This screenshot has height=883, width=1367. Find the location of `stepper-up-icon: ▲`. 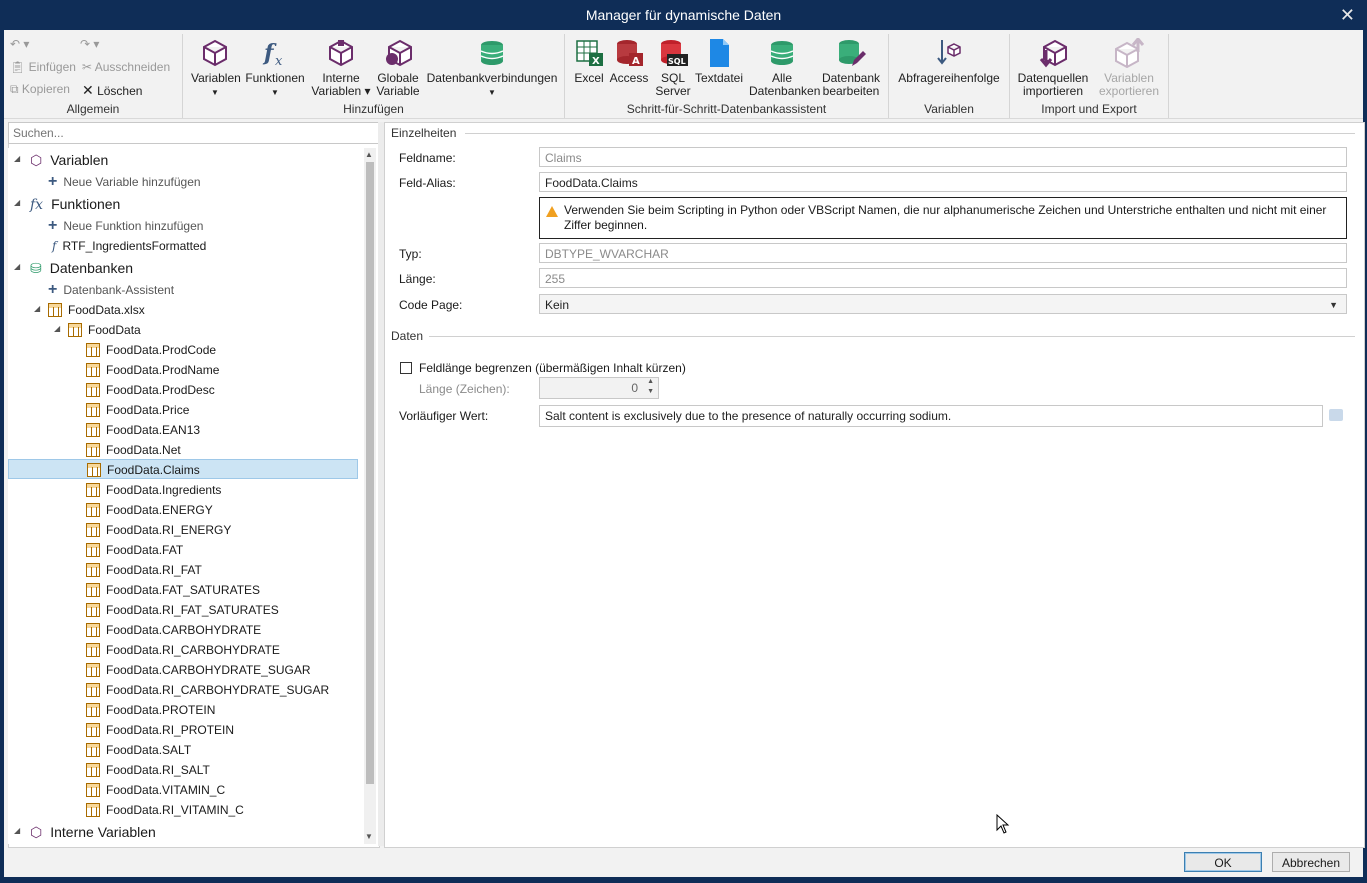

stepper-up-icon: ▲ is located at coordinates (650, 381).